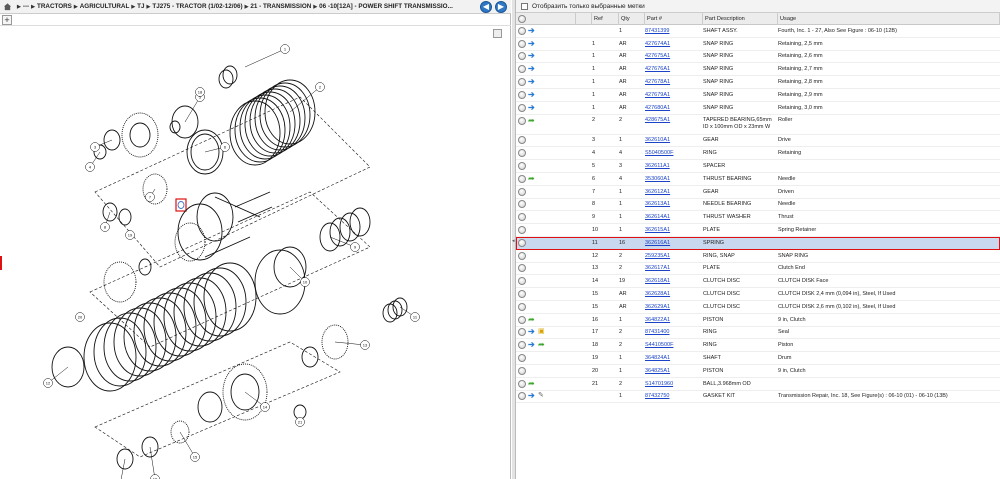 The height and width of the screenshot is (479, 1000). What do you see at coordinates (657, 108) in the screenshot?
I see `row-part-number-text: 427680A1` at bounding box center [657, 108].